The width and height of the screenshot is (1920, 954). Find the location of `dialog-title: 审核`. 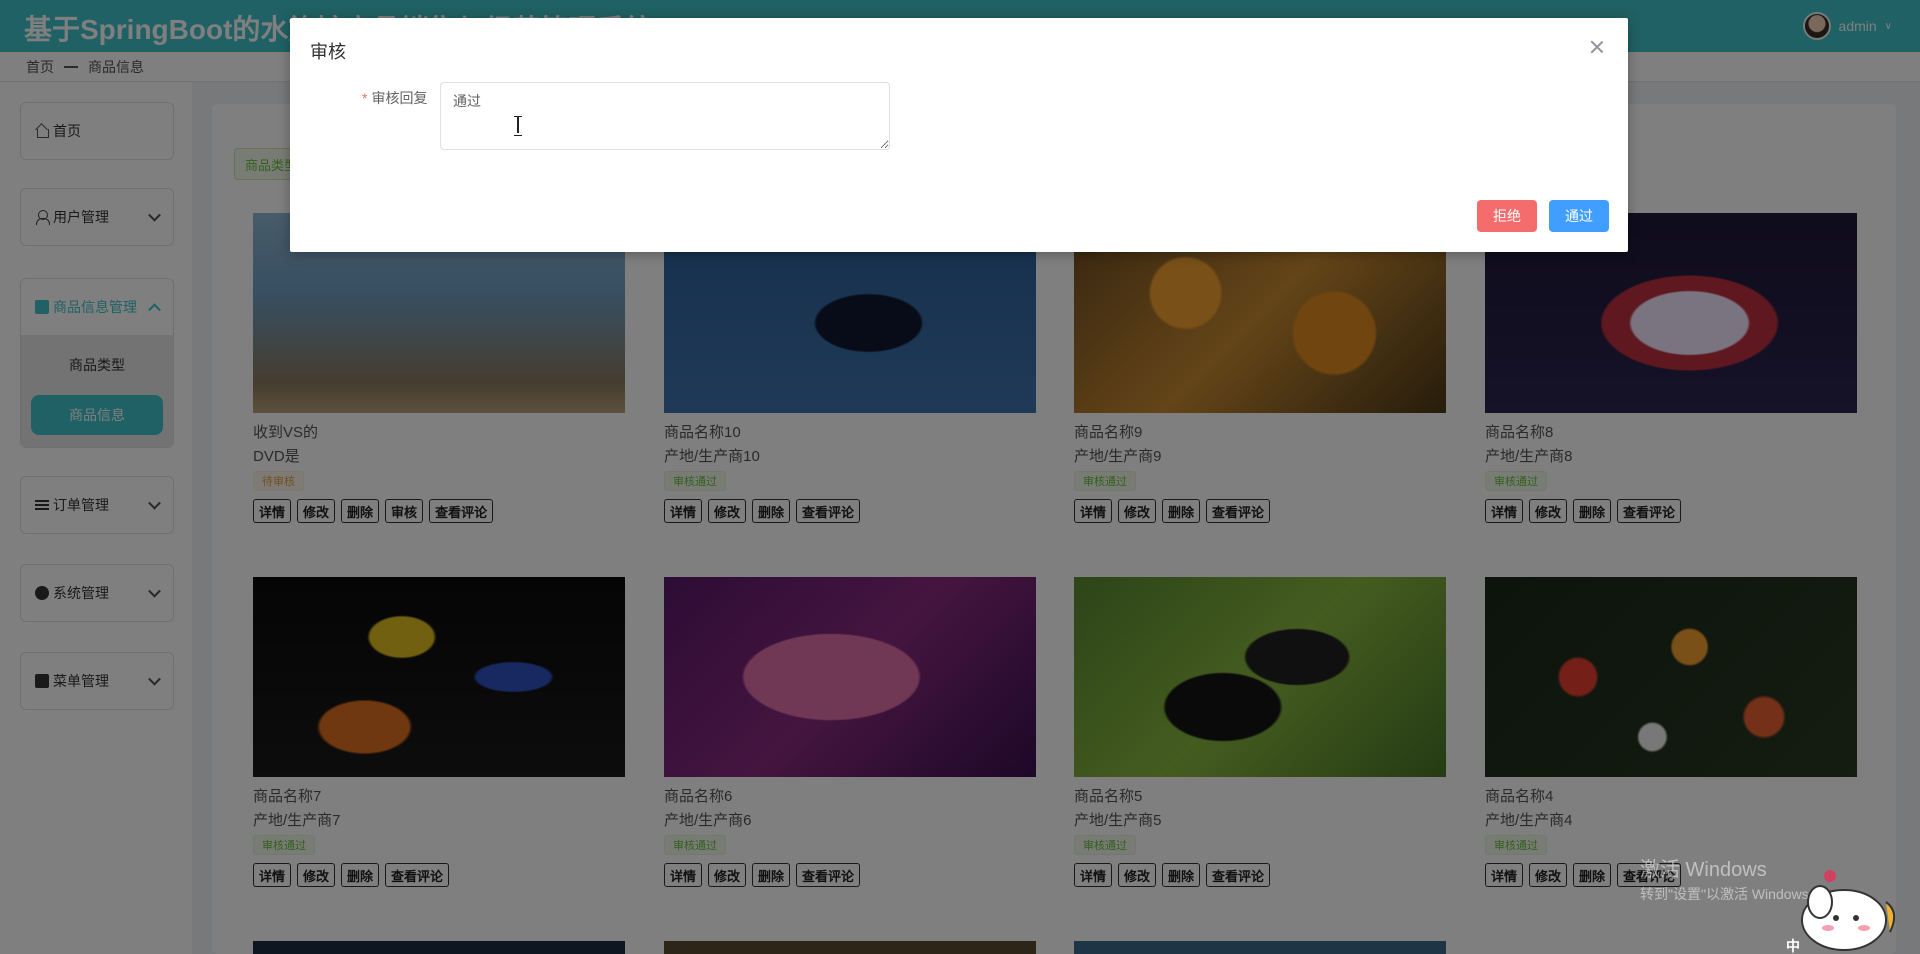

dialog-title: 审核 is located at coordinates (328, 52).